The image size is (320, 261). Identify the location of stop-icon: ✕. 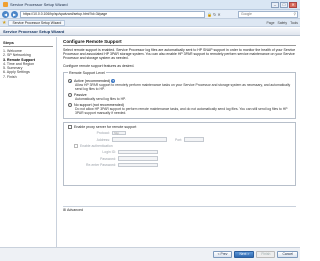
(218, 14).